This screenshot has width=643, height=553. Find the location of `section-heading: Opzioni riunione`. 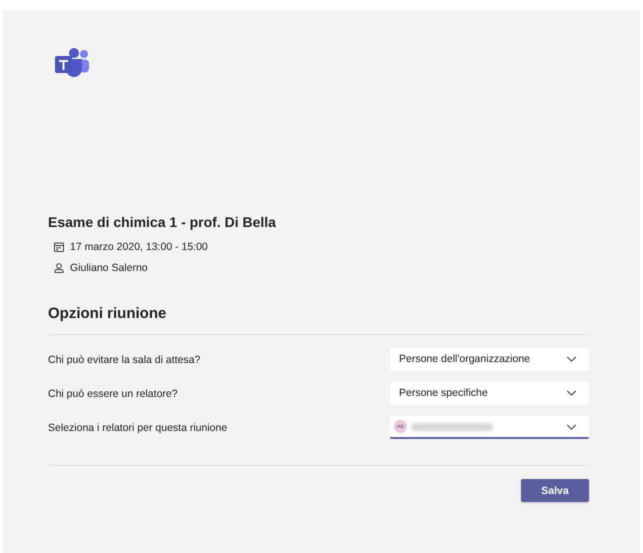

section-heading: Opzioni riunione is located at coordinates (108, 313).